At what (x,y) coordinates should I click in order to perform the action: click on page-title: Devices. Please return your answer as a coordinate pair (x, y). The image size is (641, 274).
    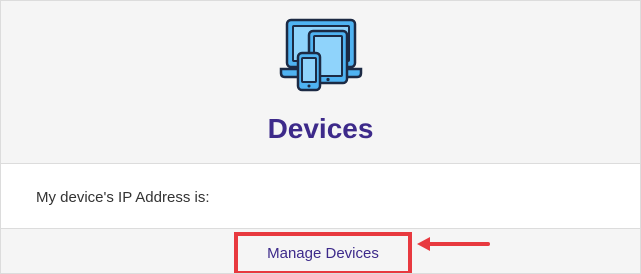
    Looking at the image, I should click on (320, 128).